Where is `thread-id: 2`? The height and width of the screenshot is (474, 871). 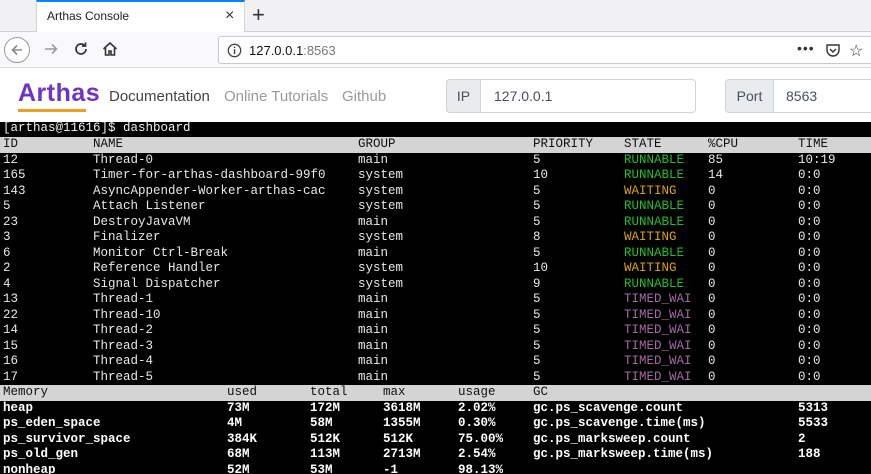 thread-id: 2 is located at coordinates (7, 268).